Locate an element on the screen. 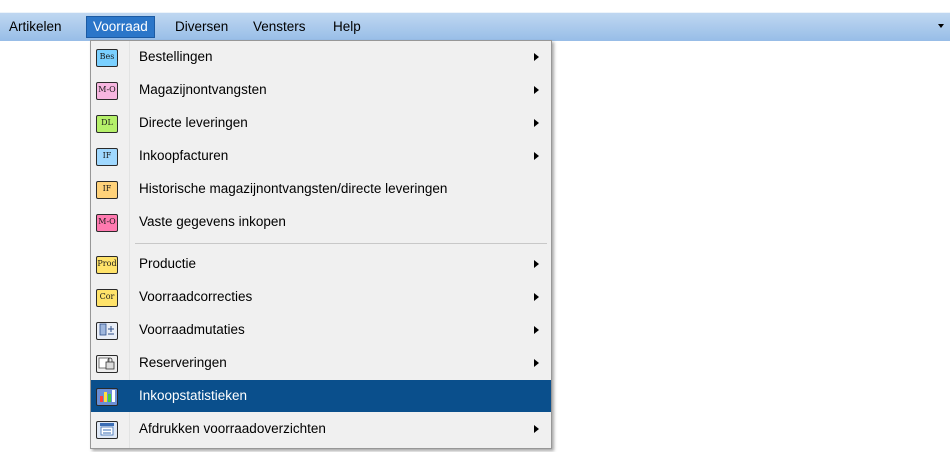  menu-voorraad-label: Voorraad is located at coordinates (120, 26).